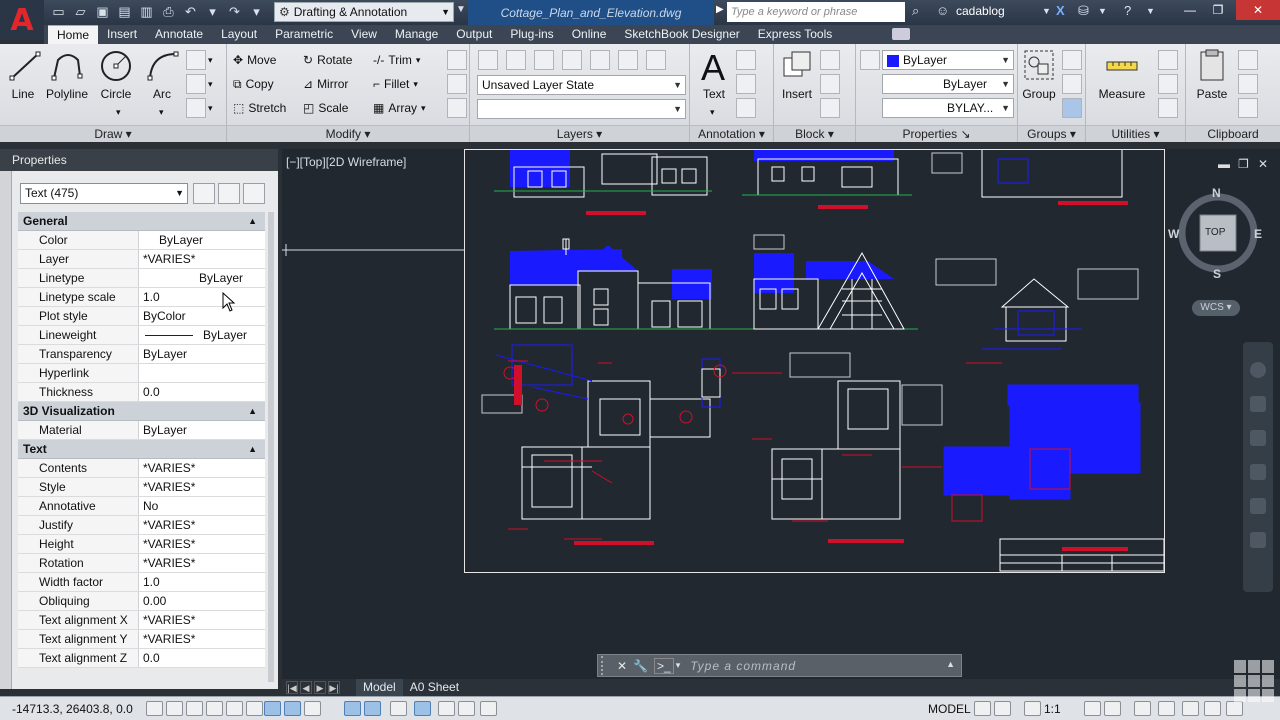  Describe the element at coordinates (1190, 10) in the screenshot. I see `minimize-button: —` at that location.